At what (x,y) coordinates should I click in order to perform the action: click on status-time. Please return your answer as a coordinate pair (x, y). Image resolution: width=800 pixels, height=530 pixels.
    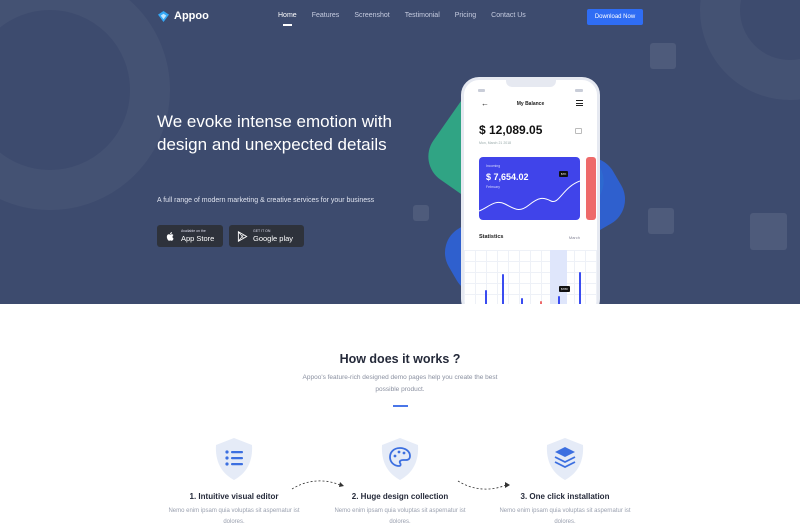
    Looking at the image, I should click on (481, 90).